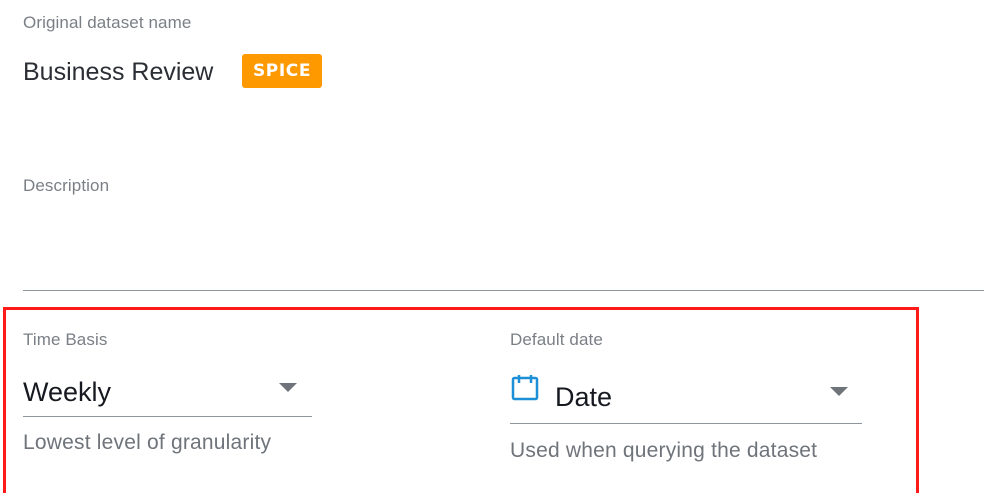 Image resolution: width=984 pixels, height=493 pixels. I want to click on time-basis-label: Time Basis, so click(65, 339).